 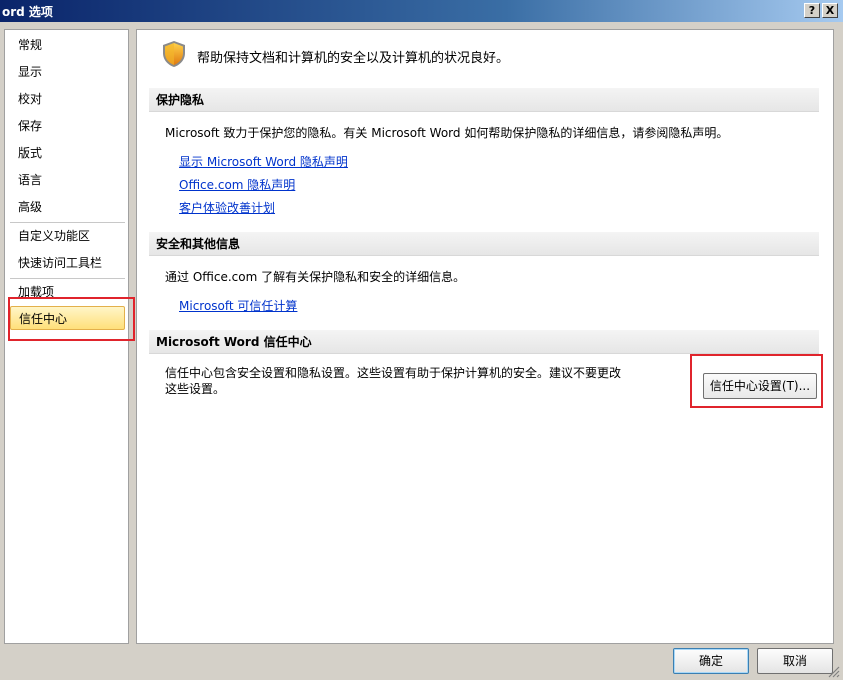 I want to click on trust-center-section-heading: Microsoft Word 信任中心, so click(x=484, y=342).